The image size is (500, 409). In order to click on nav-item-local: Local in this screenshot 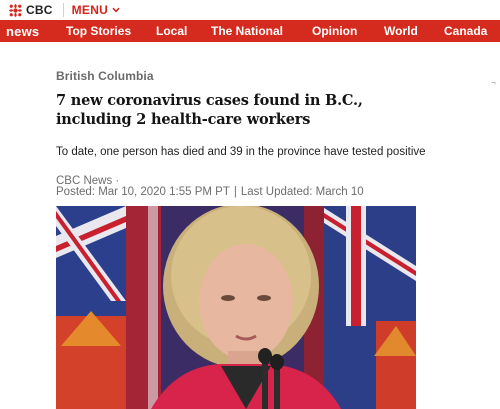, I will do `click(171, 31)`.